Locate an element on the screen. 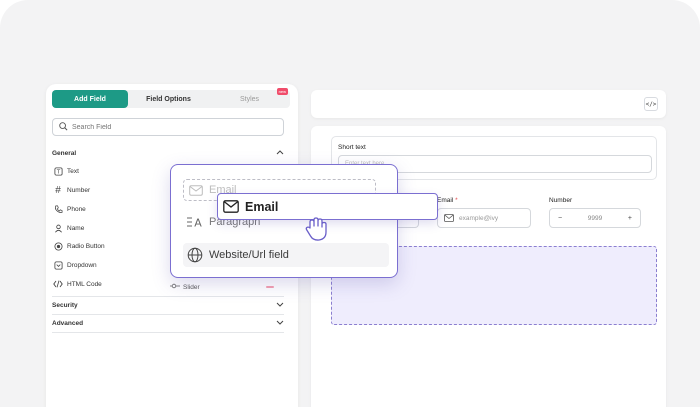  search-icon is located at coordinates (63, 127).